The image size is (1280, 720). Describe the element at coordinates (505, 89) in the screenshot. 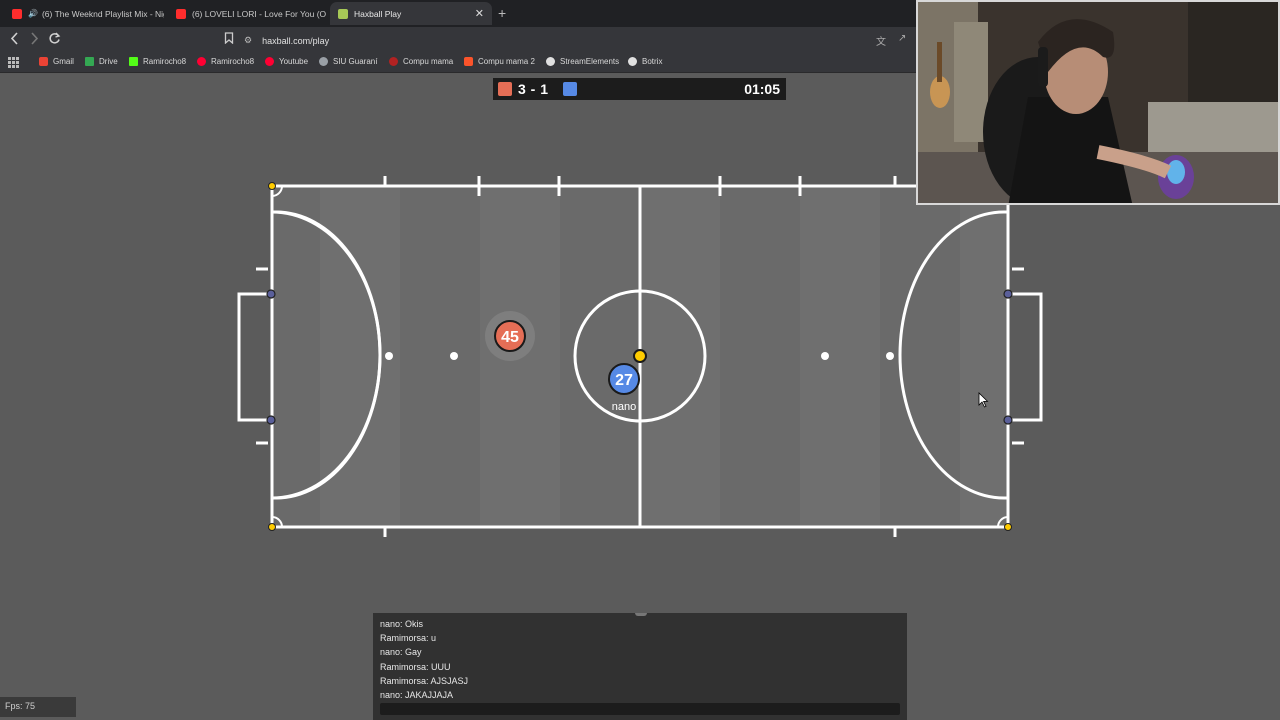

I see `red-team-icon` at that location.